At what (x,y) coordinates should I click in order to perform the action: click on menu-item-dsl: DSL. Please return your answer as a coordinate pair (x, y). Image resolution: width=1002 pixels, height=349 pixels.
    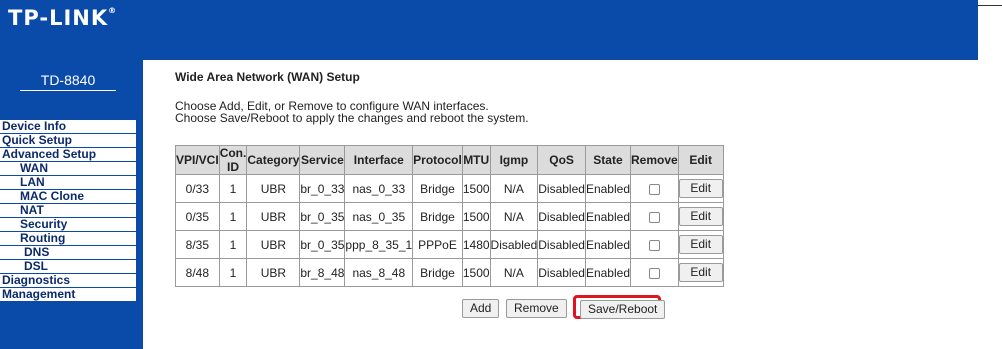
    Looking at the image, I should click on (68, 267).